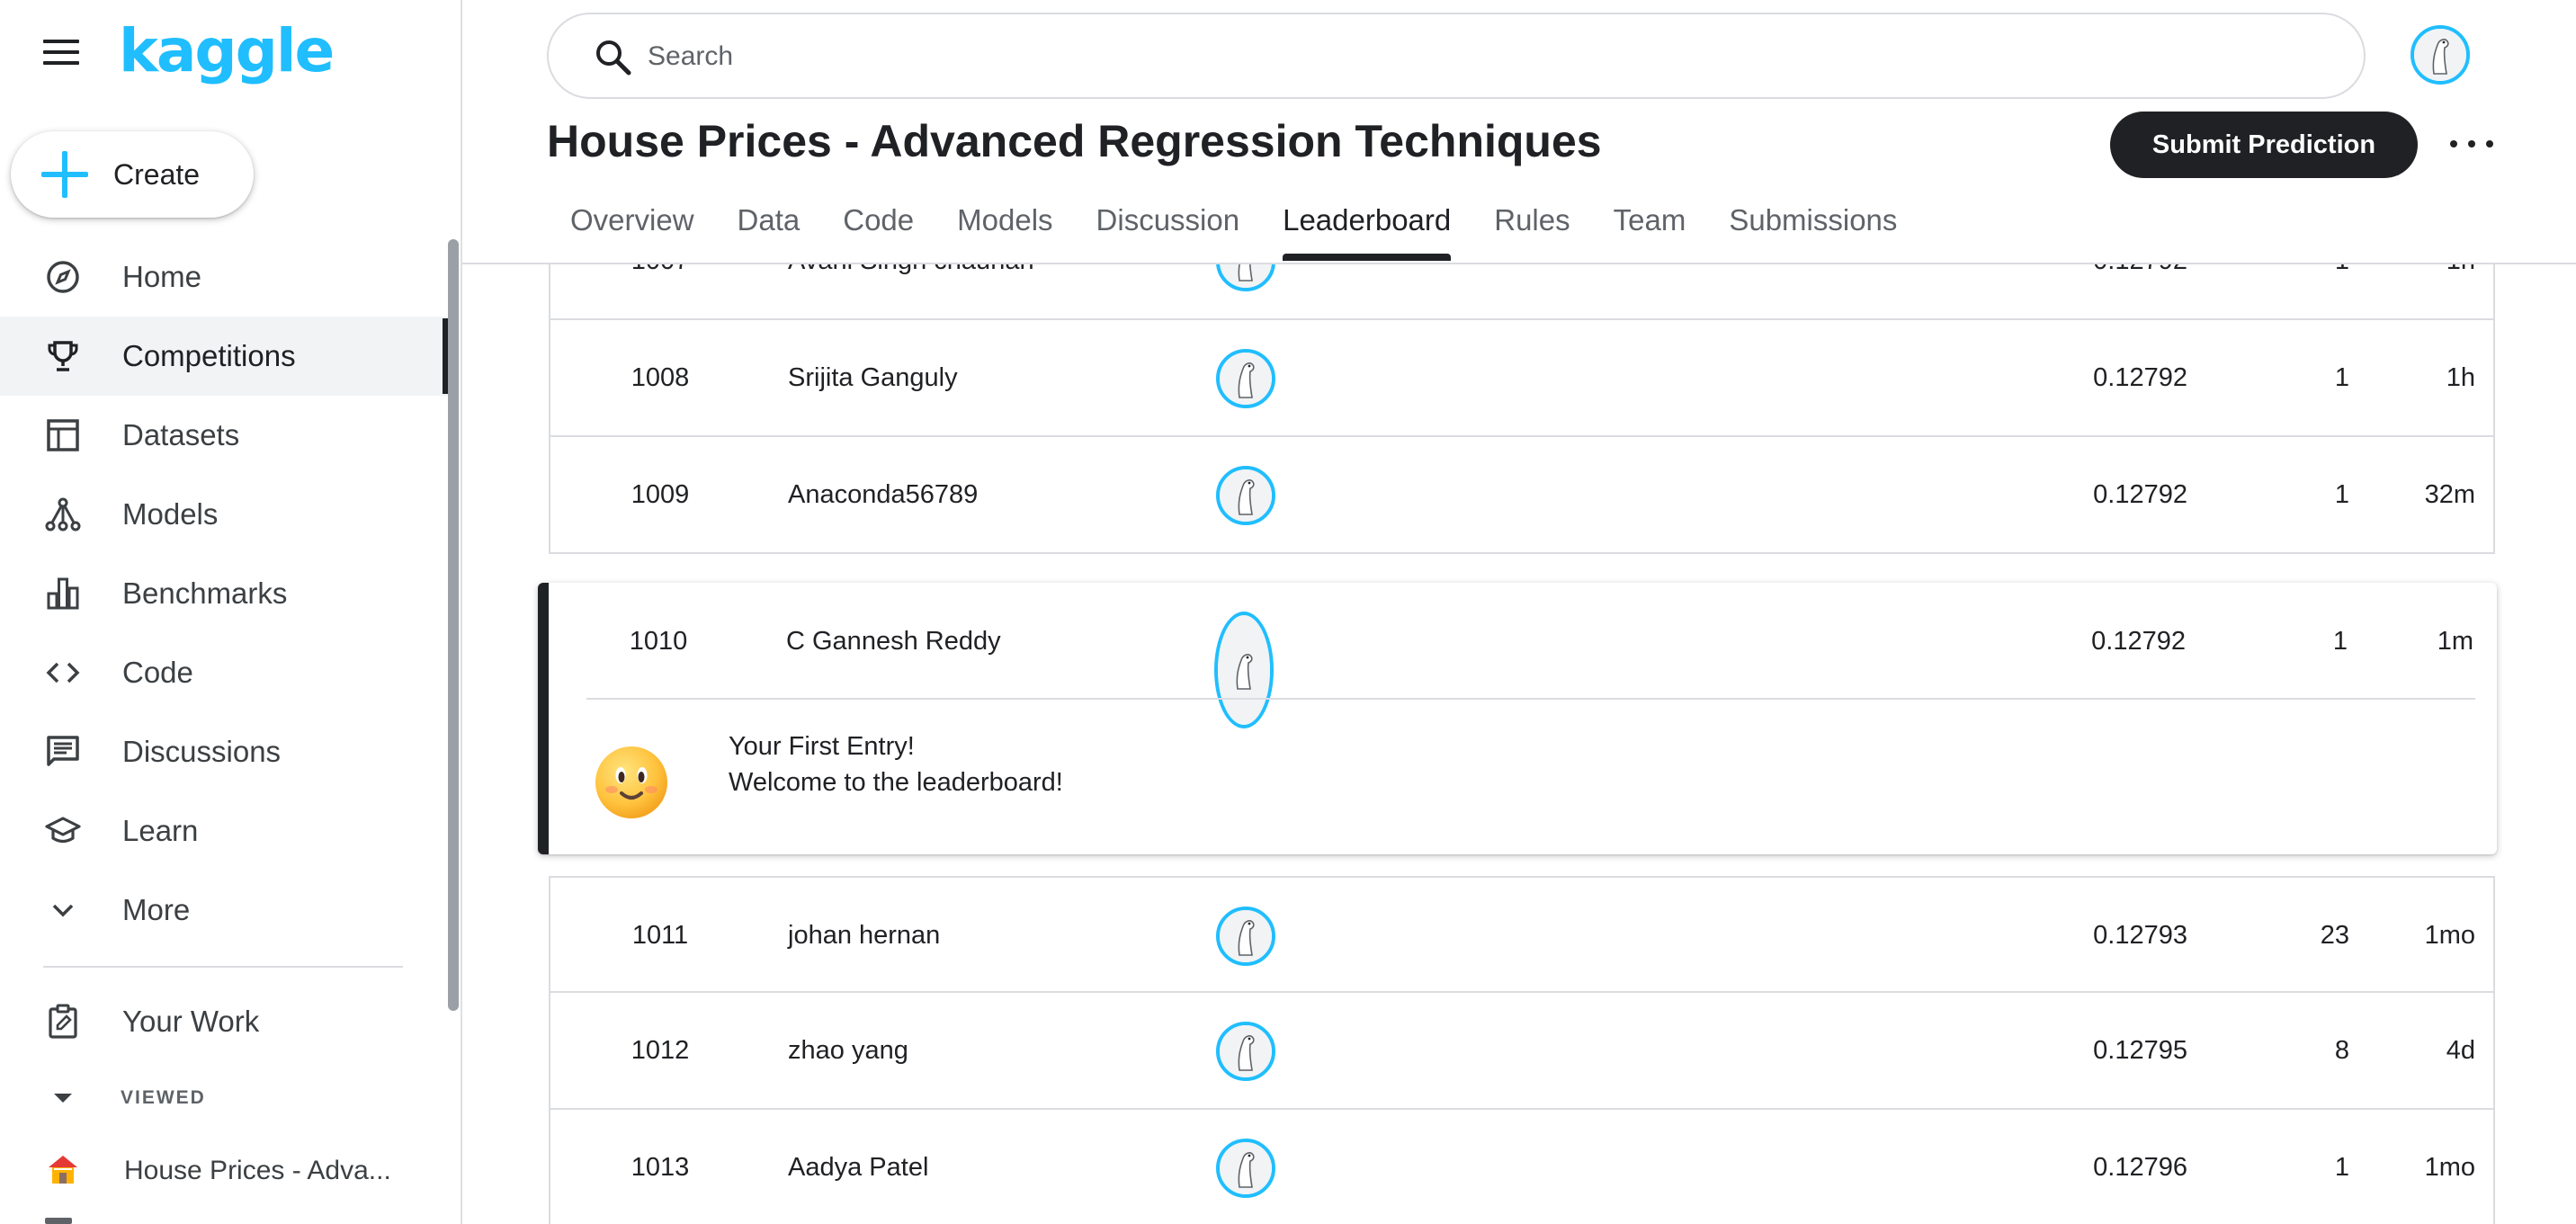 This screenshot has width=2576, height=1224. I want to click on tab-submissions: Submissions, so click(1813, 232).